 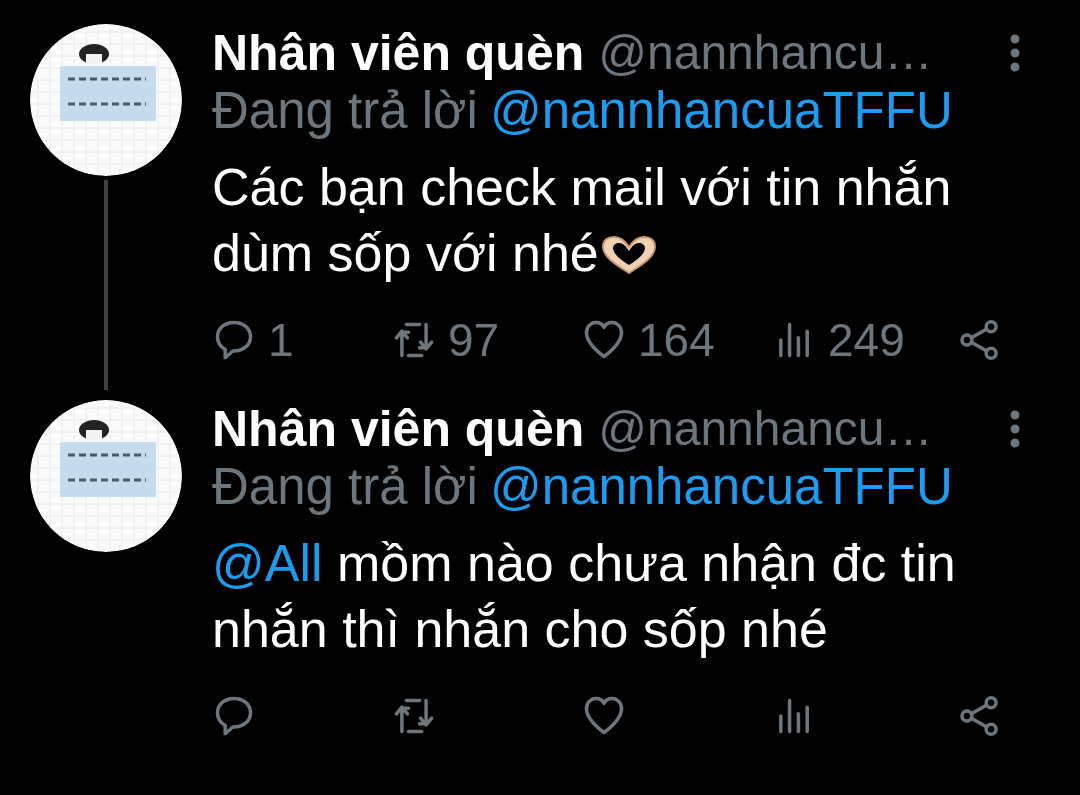 What do you see at coordinates (676, 340) in the screenshot?
I see `like-count: 164` at bounding box center [676, 340].